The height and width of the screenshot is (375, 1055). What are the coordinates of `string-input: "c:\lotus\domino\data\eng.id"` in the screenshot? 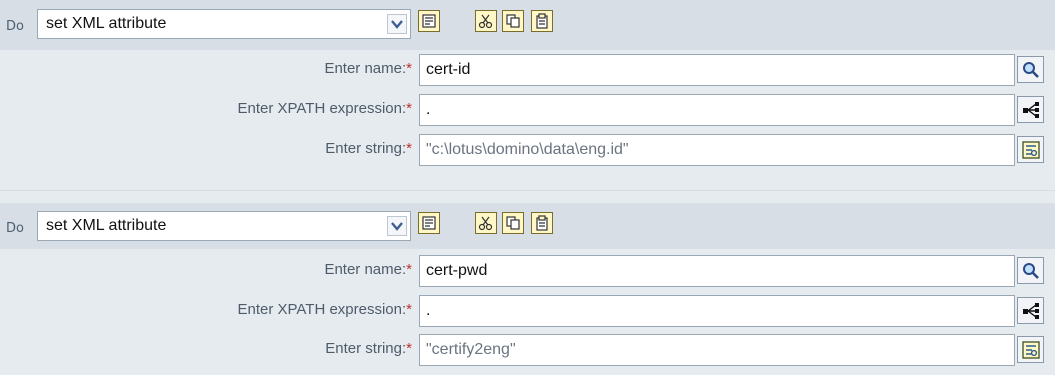 It's located at (717, 150).